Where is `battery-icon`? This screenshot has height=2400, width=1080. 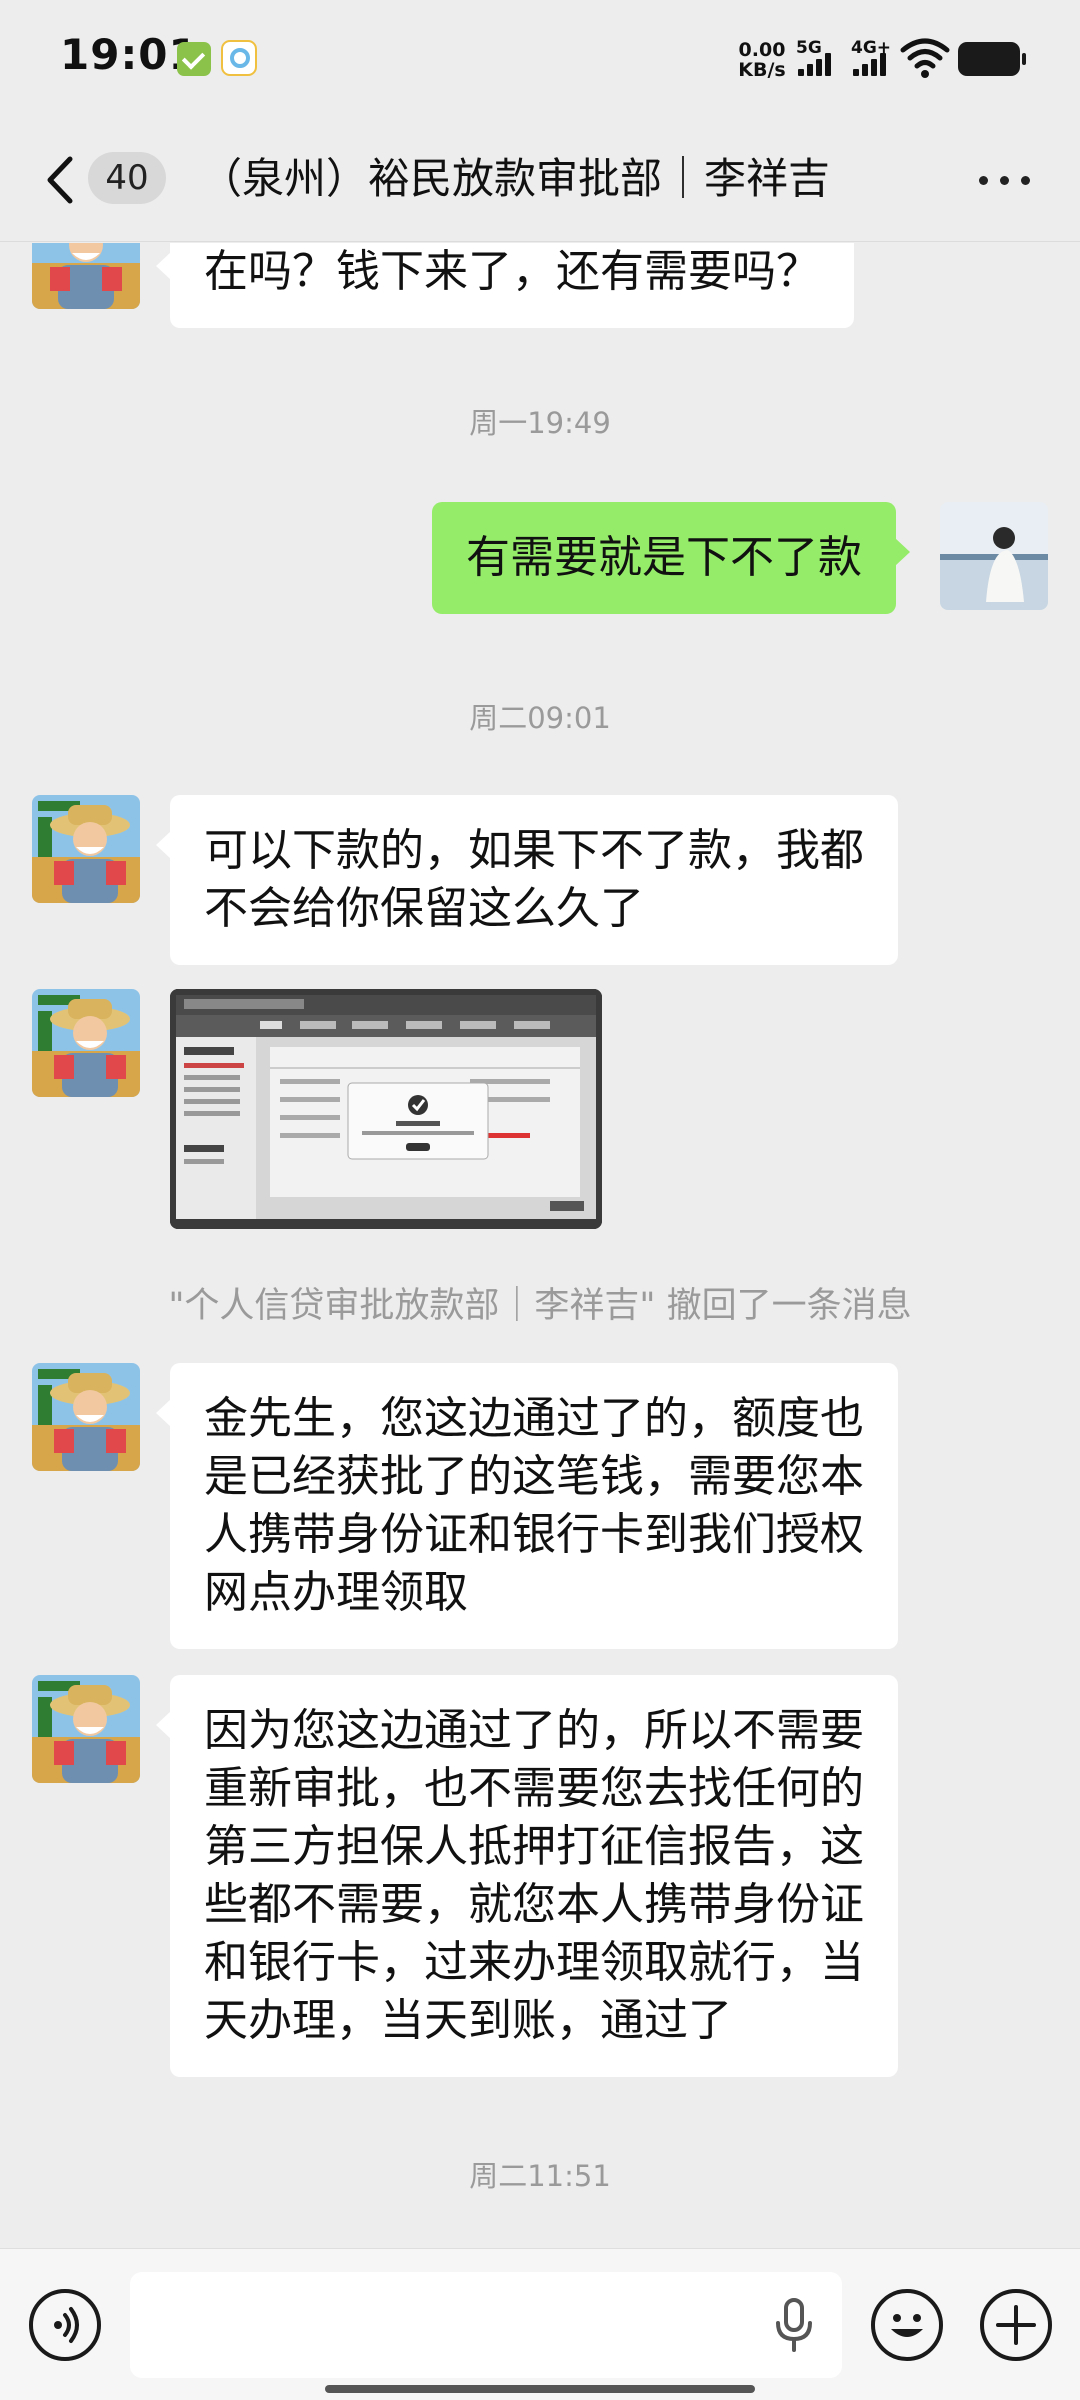
battery-icon is located at coordinates (992, 59).